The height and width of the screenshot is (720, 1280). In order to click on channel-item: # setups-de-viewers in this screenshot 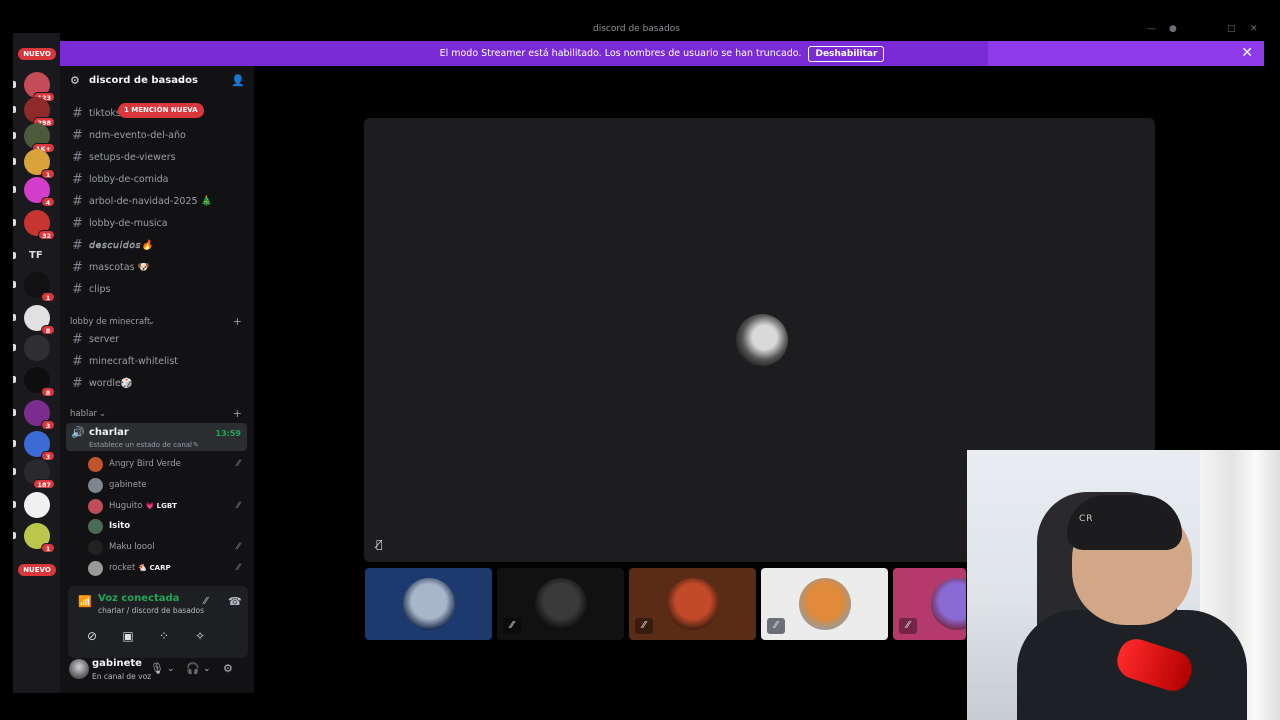, I will do `click(158, 158)`.